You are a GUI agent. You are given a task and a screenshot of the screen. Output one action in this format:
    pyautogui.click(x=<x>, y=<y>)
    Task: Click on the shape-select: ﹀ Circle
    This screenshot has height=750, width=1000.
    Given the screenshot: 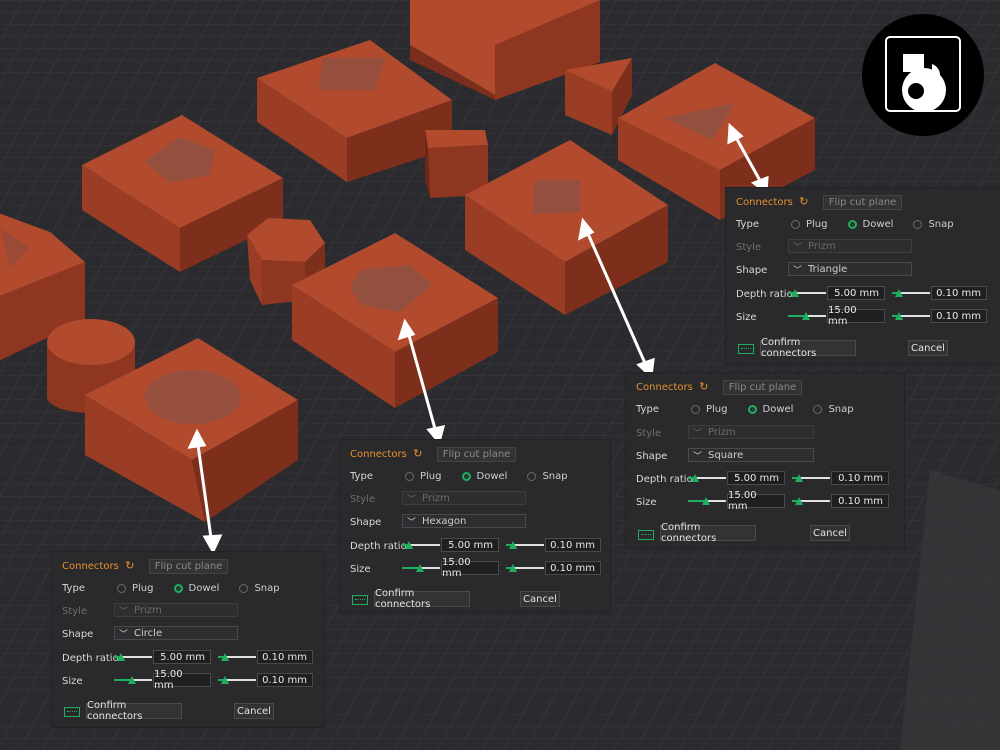 What is the action you would take?
    pyautogui.click(x=176, y=633)
    